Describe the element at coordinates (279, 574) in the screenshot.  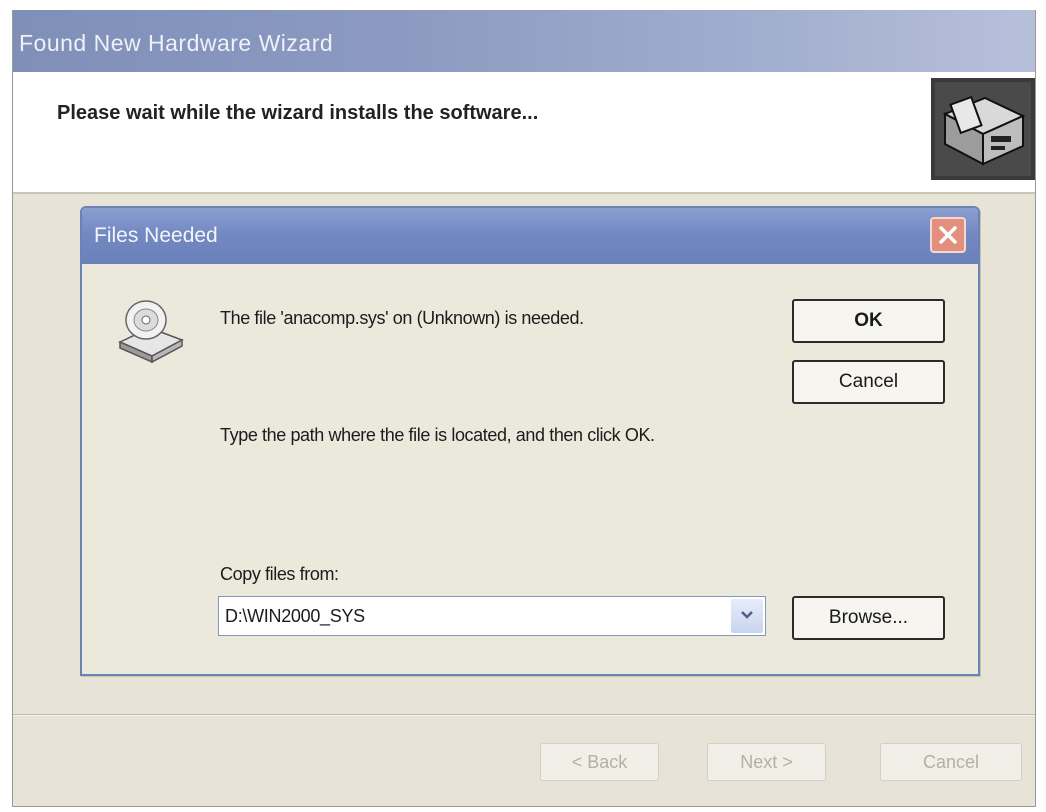
I see `copy-files-from-label: Copy files from:` at that location.